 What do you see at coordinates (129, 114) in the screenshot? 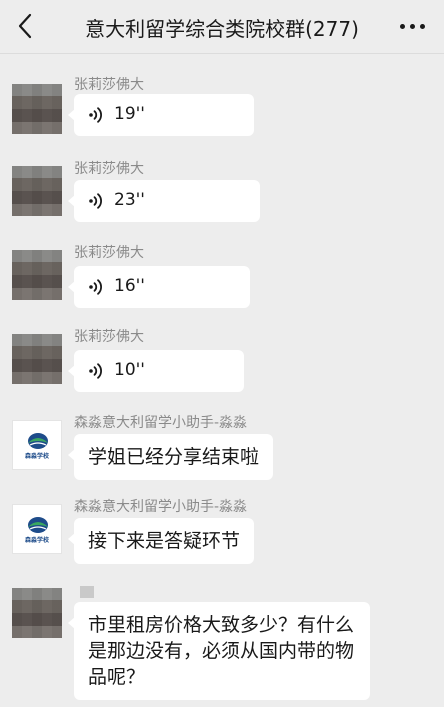
I see `voice-duration: 19''` at bounding box center [129, 114].